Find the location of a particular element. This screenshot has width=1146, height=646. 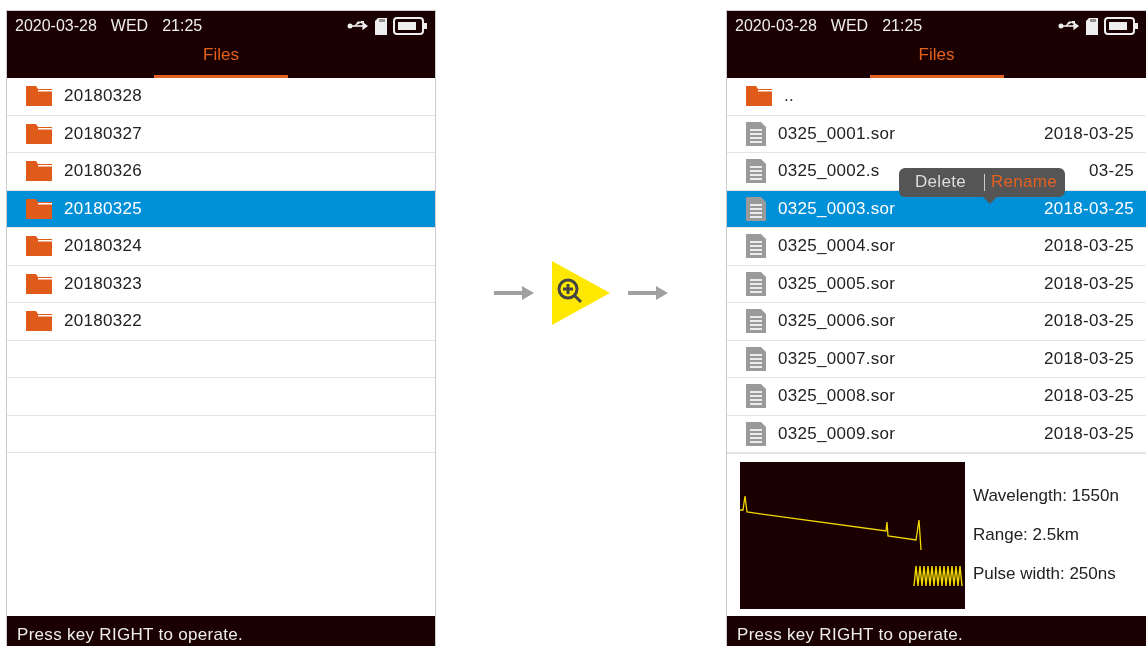

file-name: 0325_0003.sor is located at coordinates (837, 208).